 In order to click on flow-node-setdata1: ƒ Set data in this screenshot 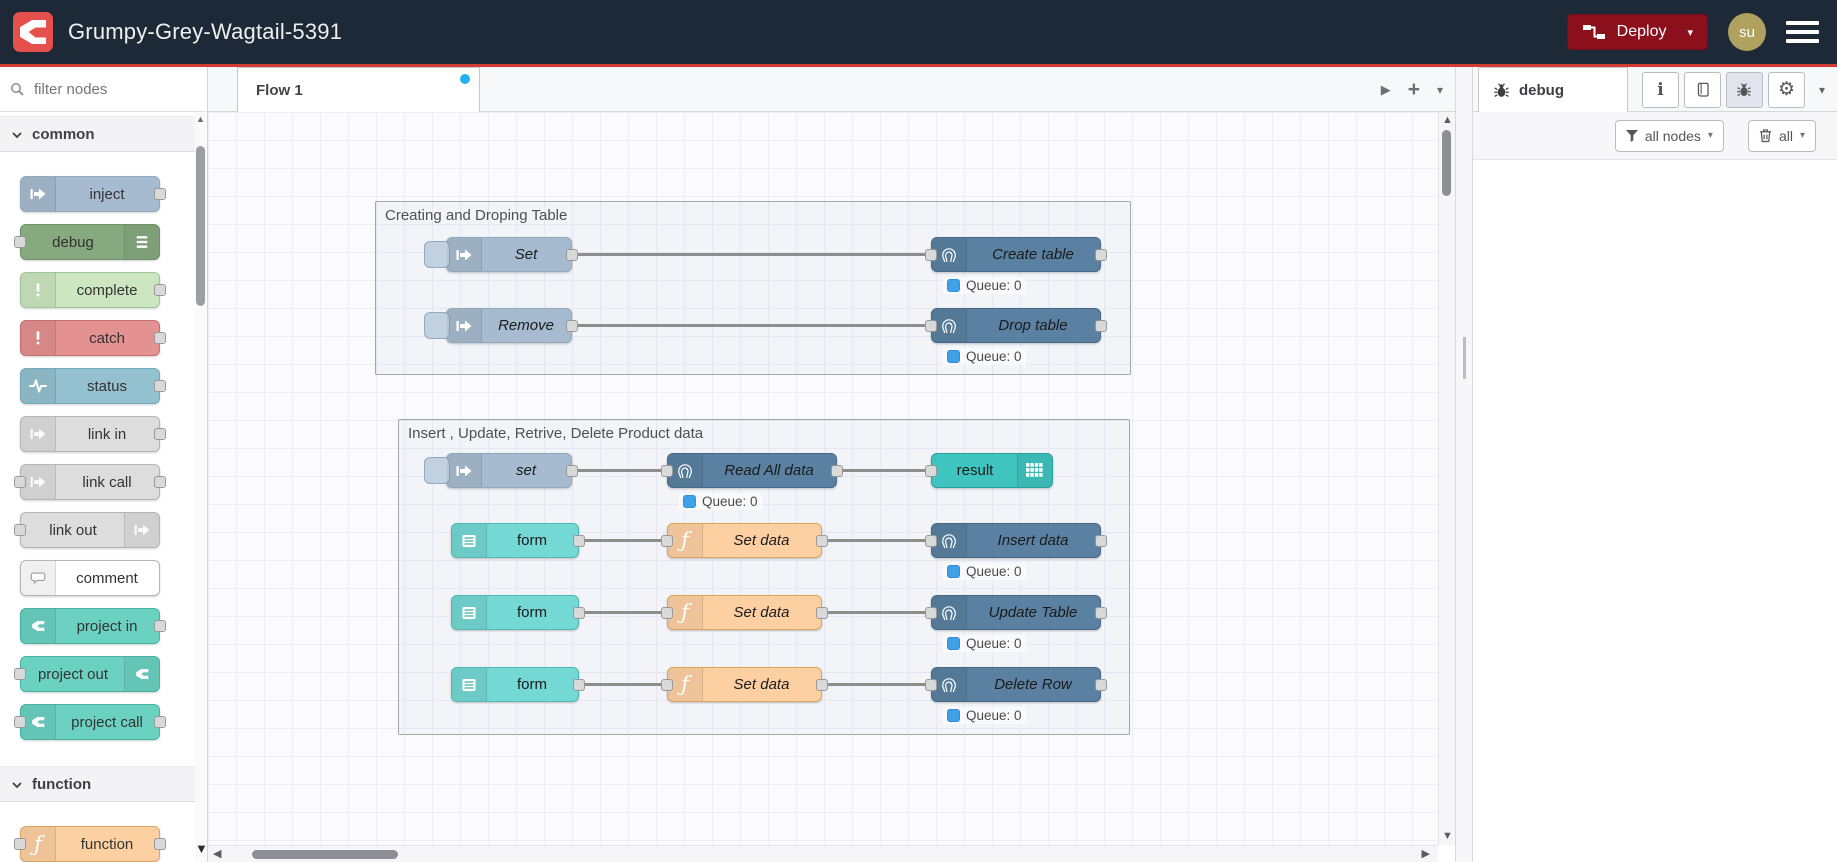, I will do `click(744, 540)`.